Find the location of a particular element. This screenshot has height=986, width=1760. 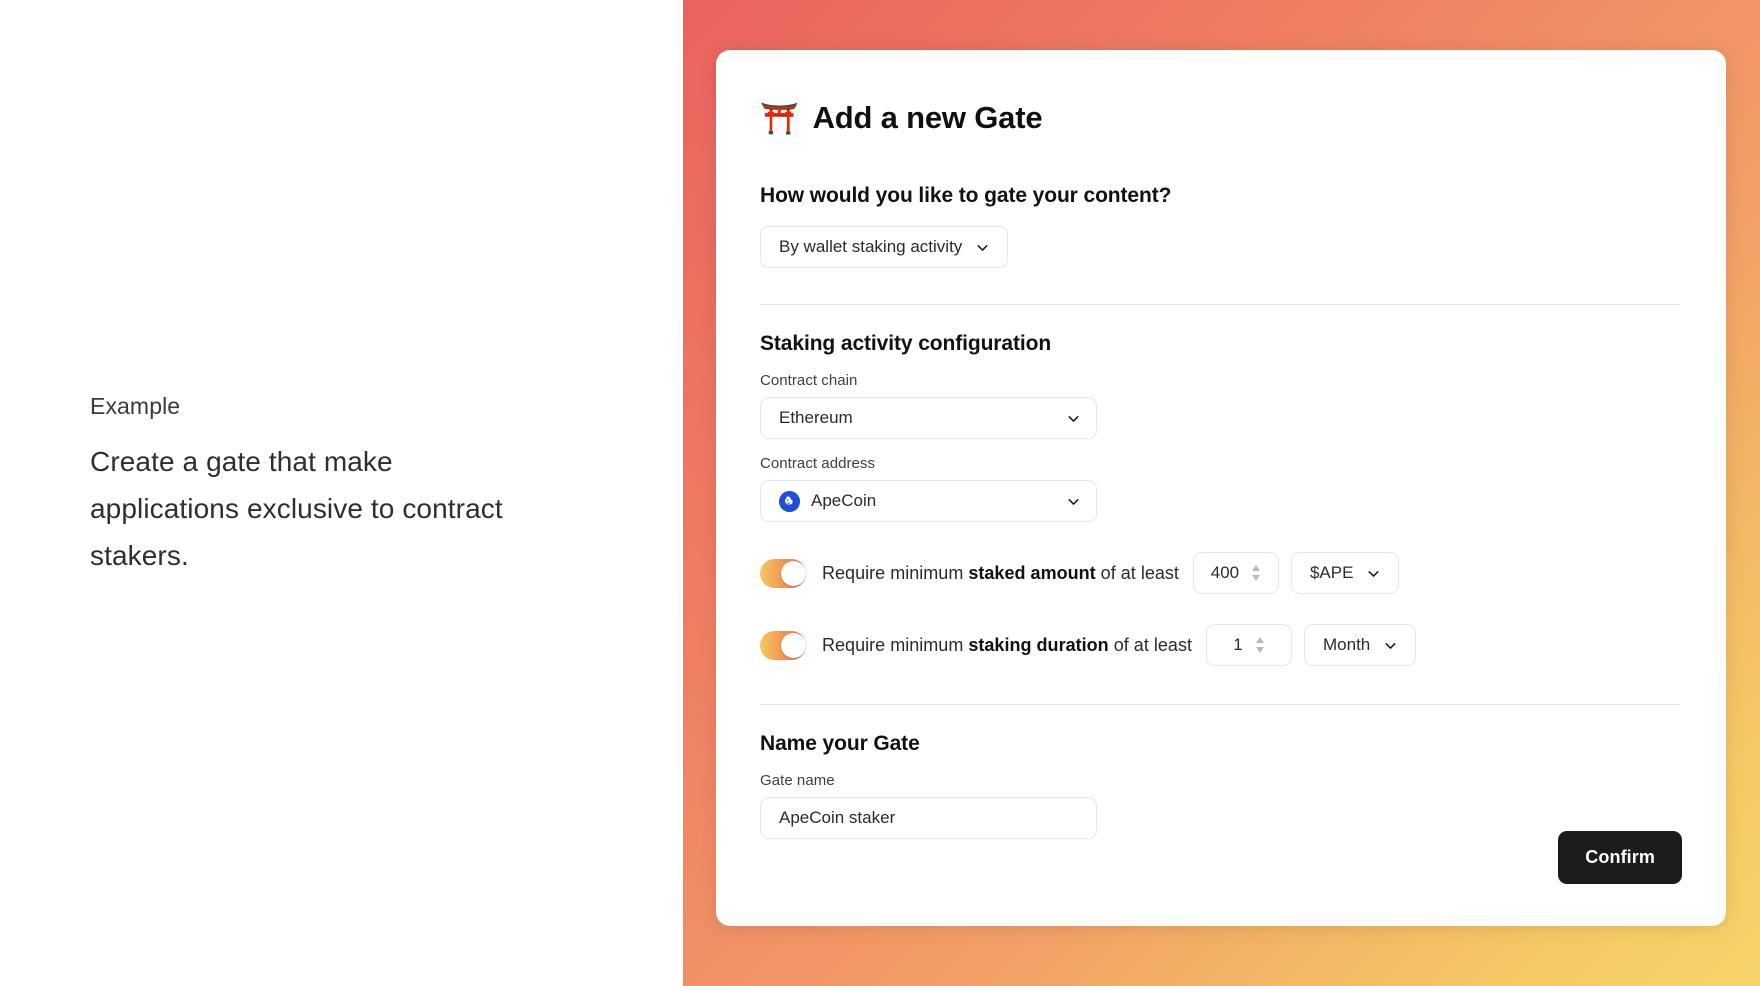

gating-method-select: By wallet staking activity is located at coordinates (884, 247).